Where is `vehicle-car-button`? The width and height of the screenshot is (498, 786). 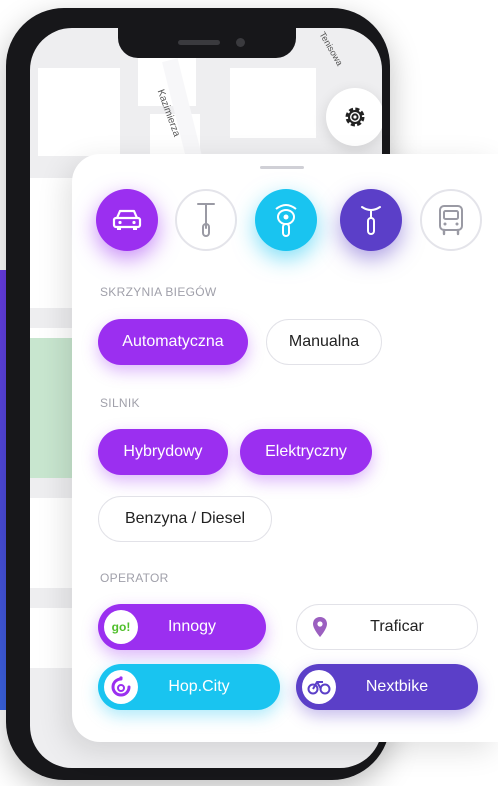 vehicle-car-button is located at coordinates (127, 220).